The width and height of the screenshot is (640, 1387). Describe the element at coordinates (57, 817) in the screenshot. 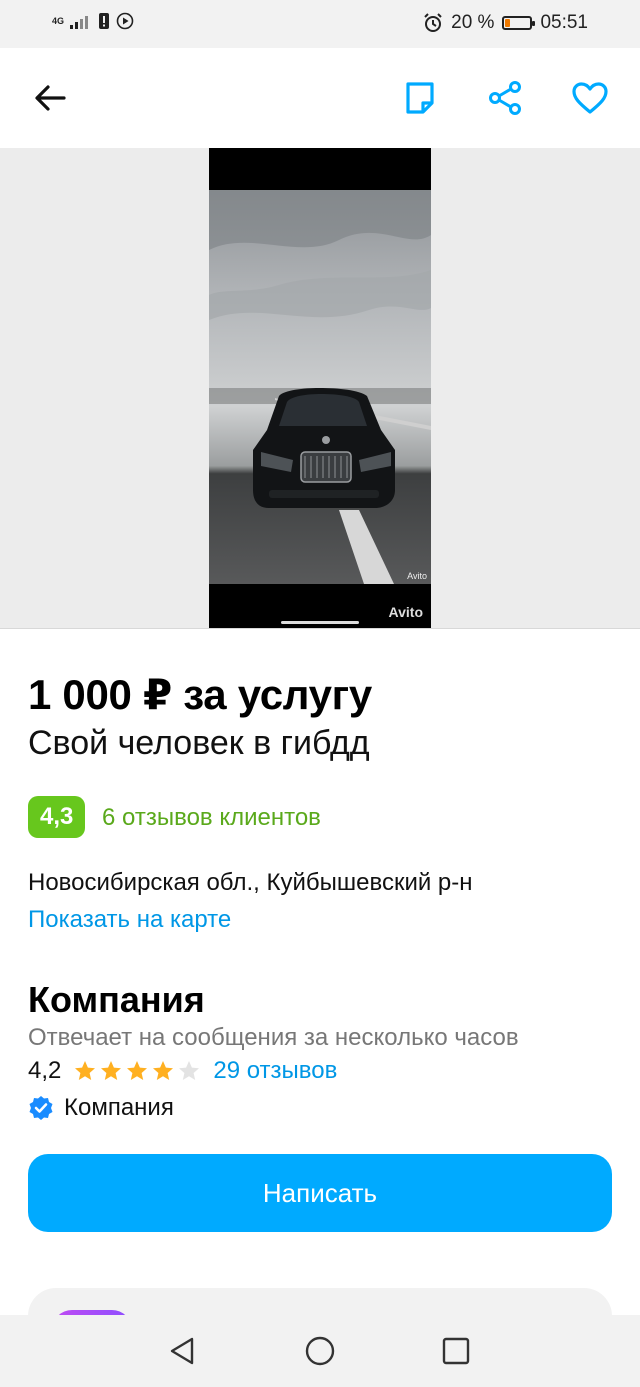

I see `rating-badge: 4,3` at that location.